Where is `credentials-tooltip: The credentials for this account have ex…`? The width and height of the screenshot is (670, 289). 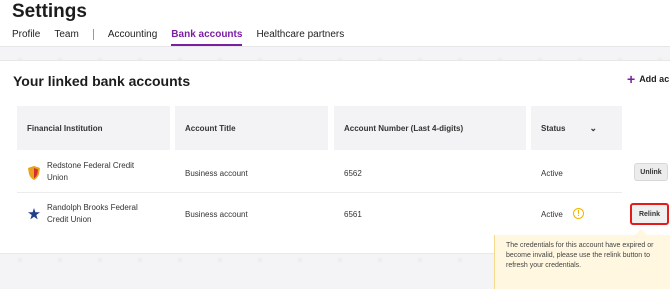 credentials-tooltip: The credentials for this account have ex… is located at coordinates (582, 259).